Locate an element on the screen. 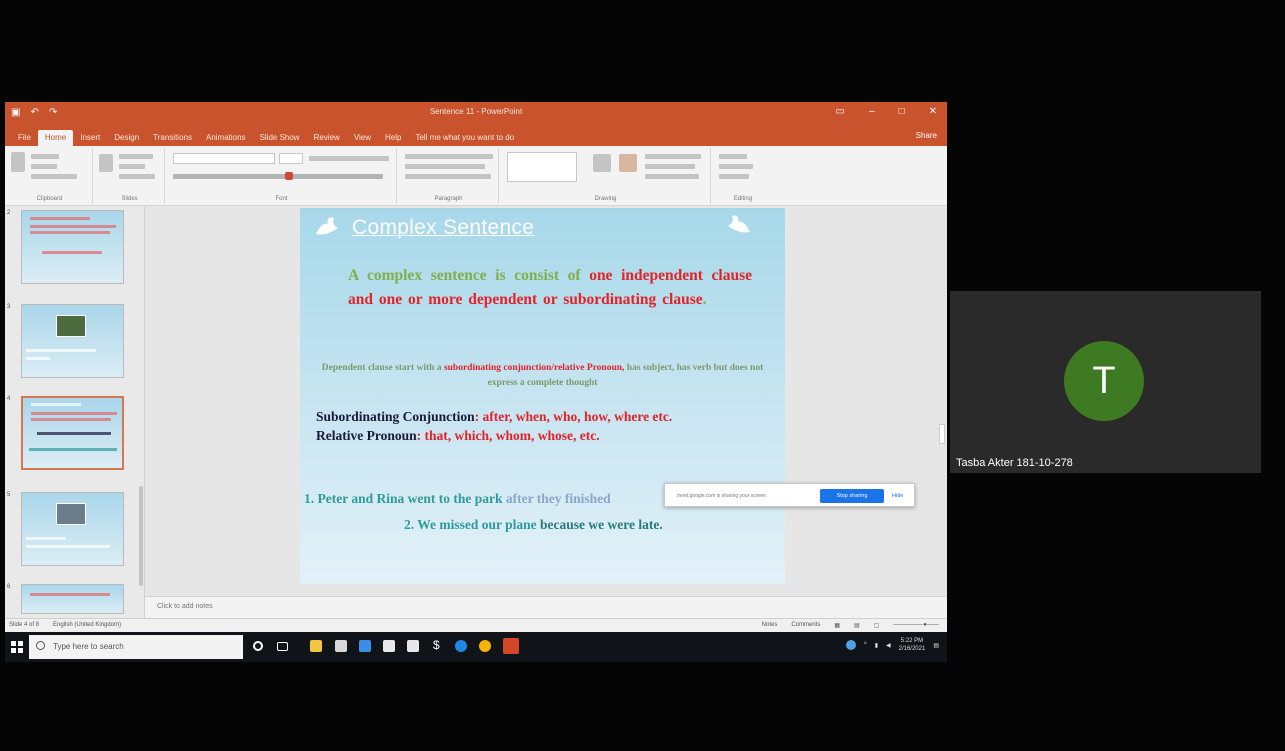 The width and height of the screenshot is (1285, 751). slide-thumbnail-selected is located at coordinates (72, 433).